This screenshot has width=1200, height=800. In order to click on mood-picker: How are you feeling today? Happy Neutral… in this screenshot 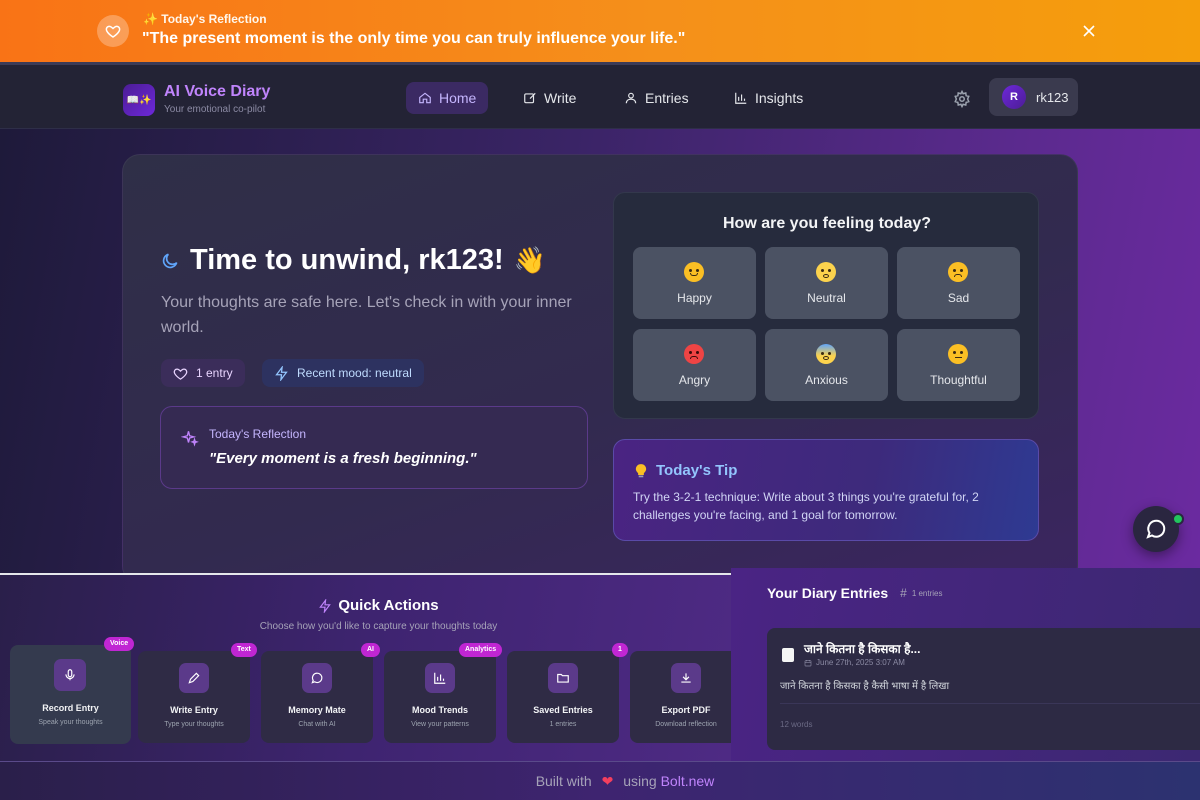, I will do `click(826, 305)`.